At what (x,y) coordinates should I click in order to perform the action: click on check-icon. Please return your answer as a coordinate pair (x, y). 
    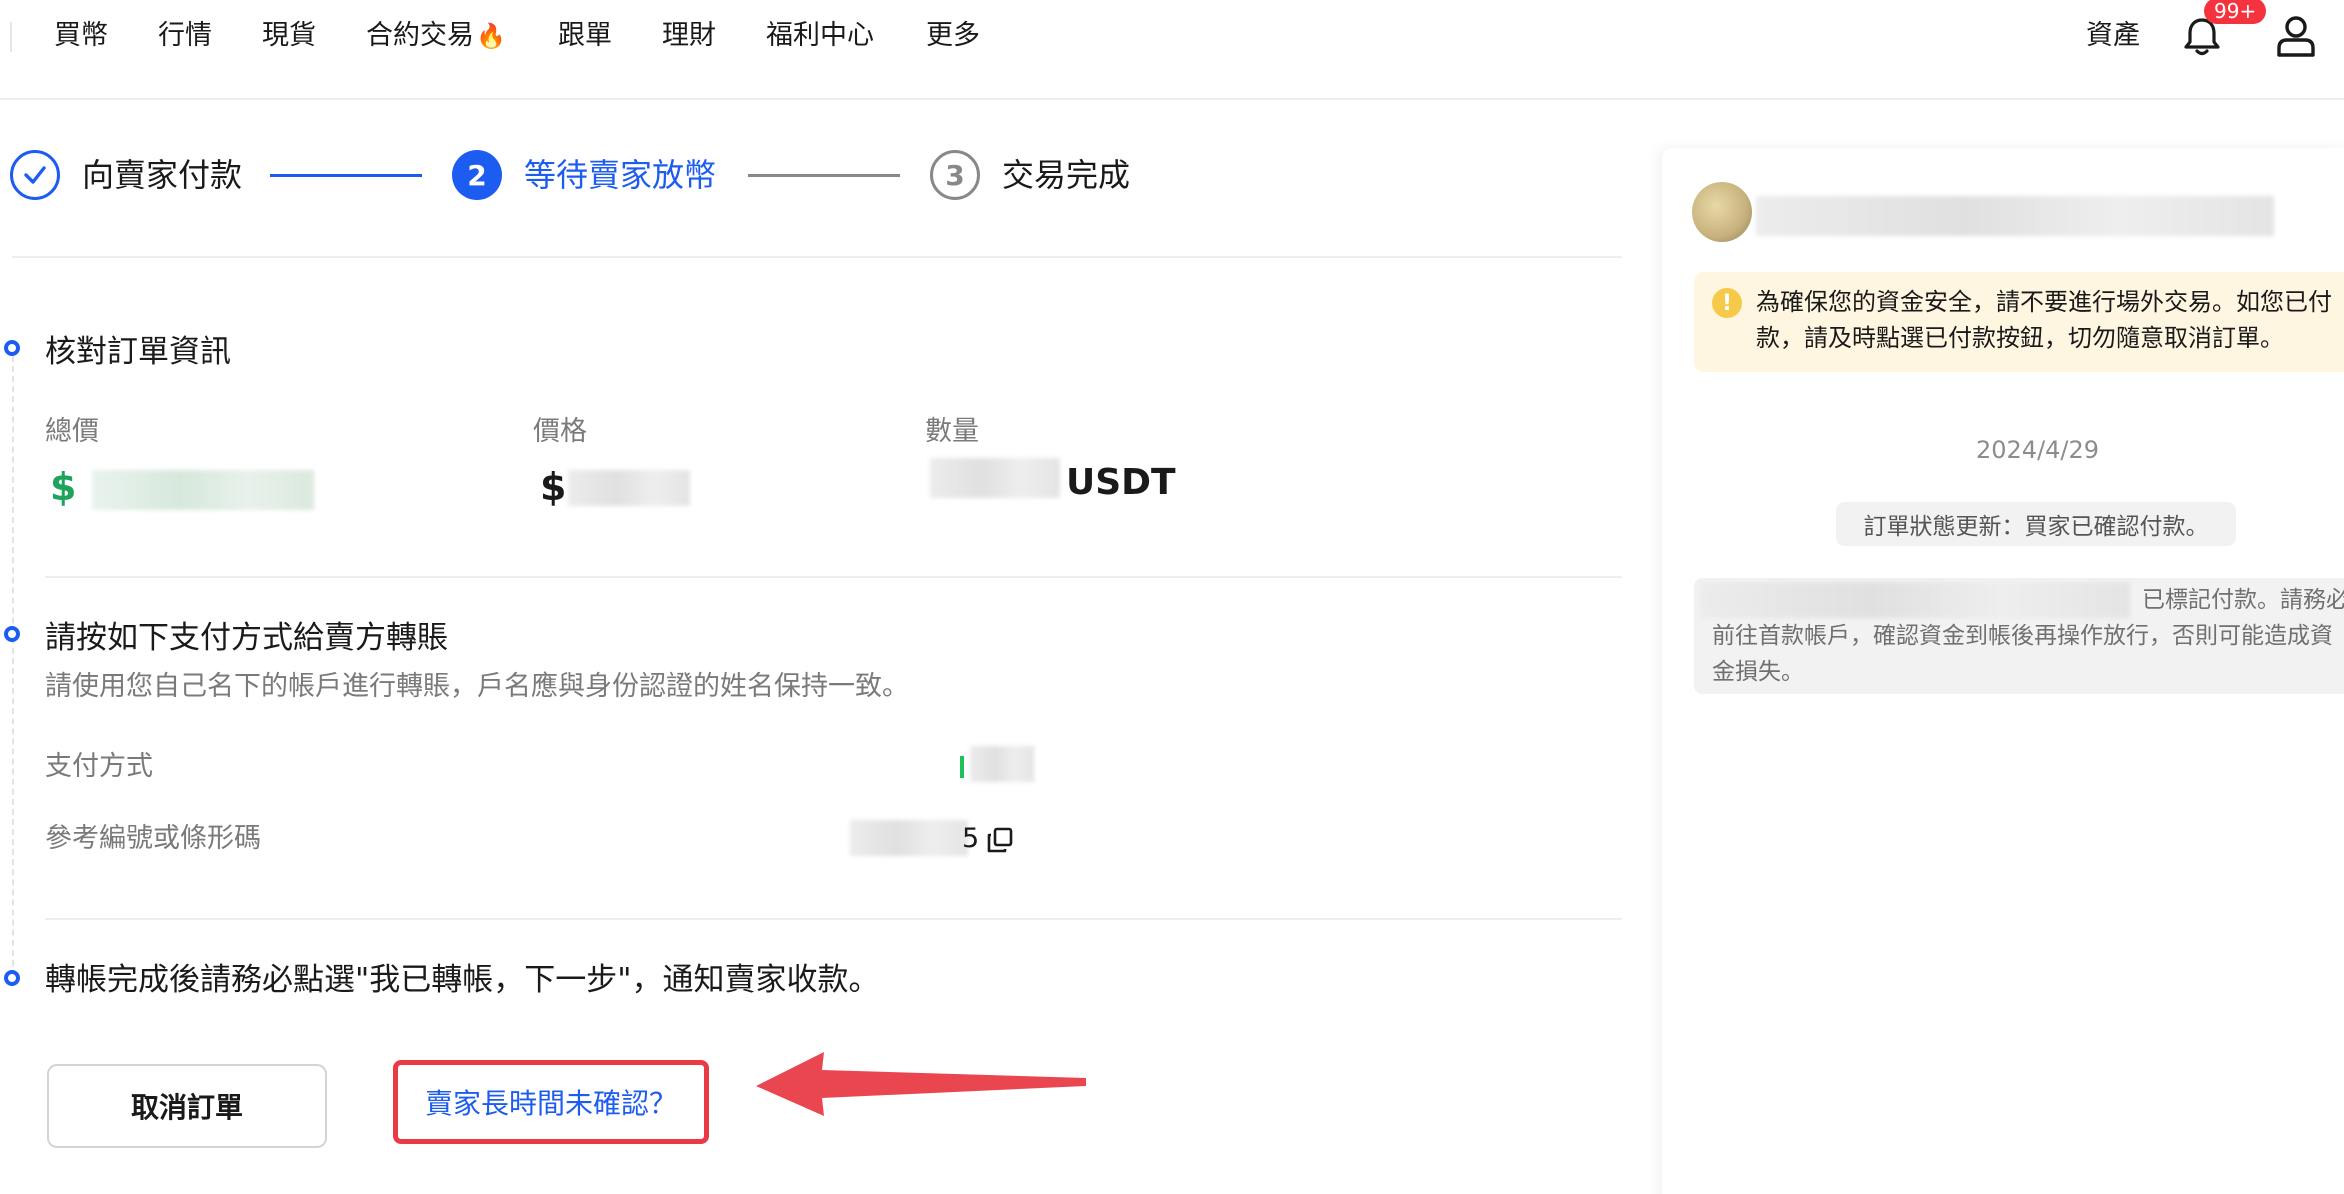
    Looking at the image, I should click on (35, 175).